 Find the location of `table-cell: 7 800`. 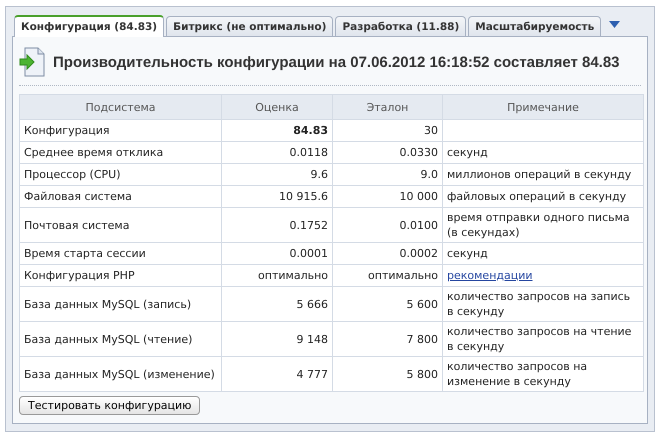

table-cell: 7 800 is located at coordinates (387, 339).